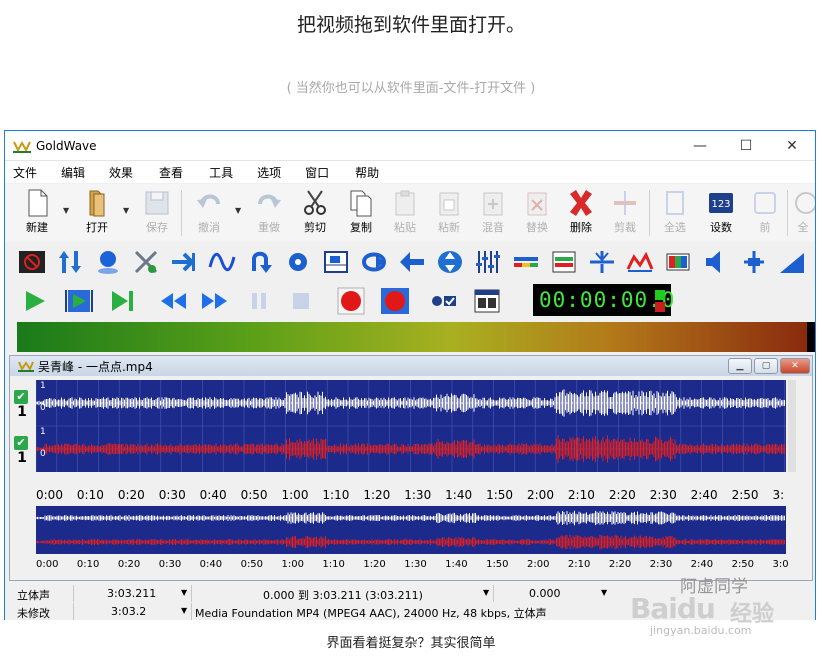  I want to click on open-folder-icon, so click(97, 203).